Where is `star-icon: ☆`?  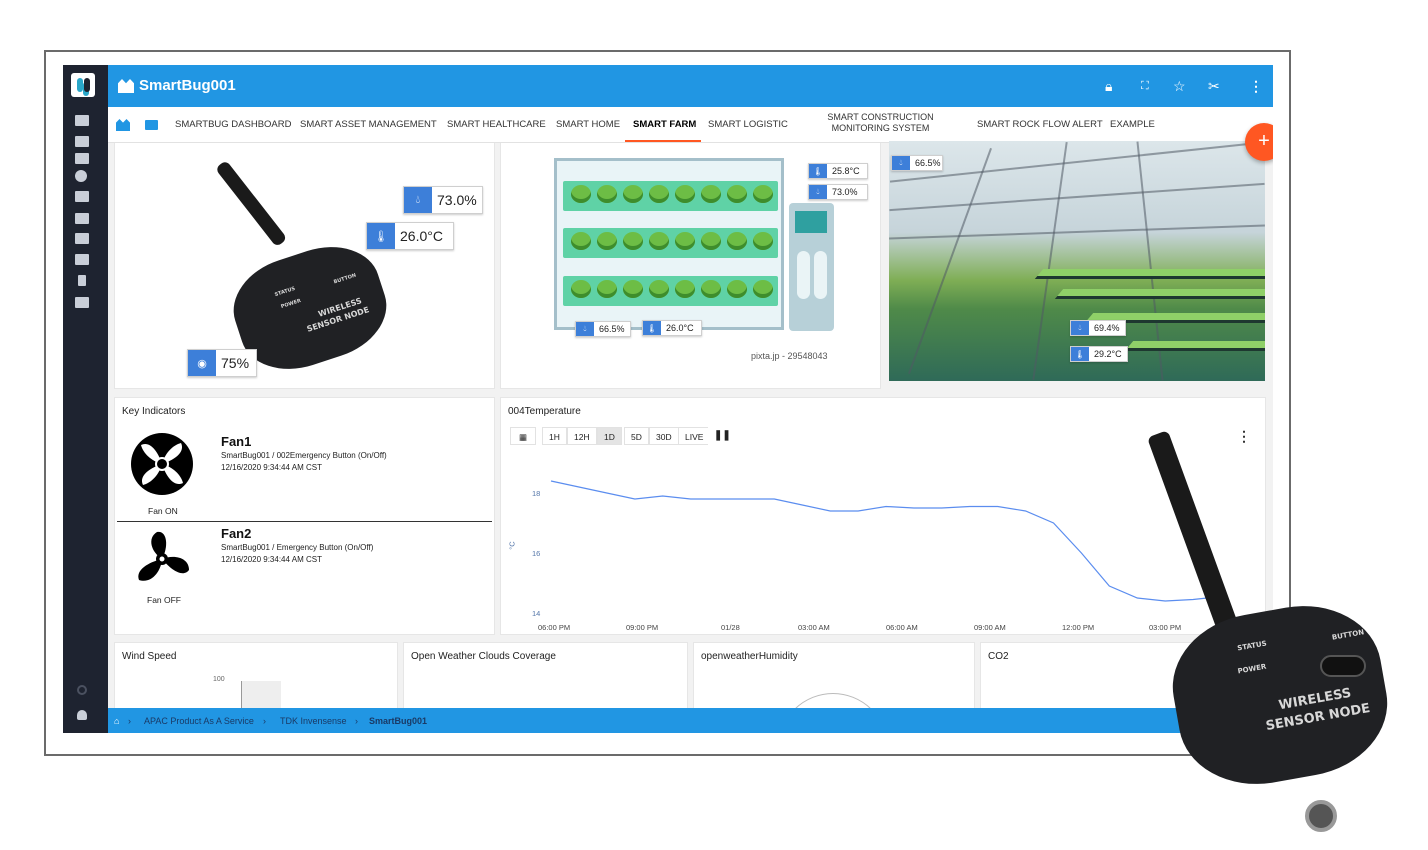
star-icon: ☆ is located at coordinates (1179, 86).